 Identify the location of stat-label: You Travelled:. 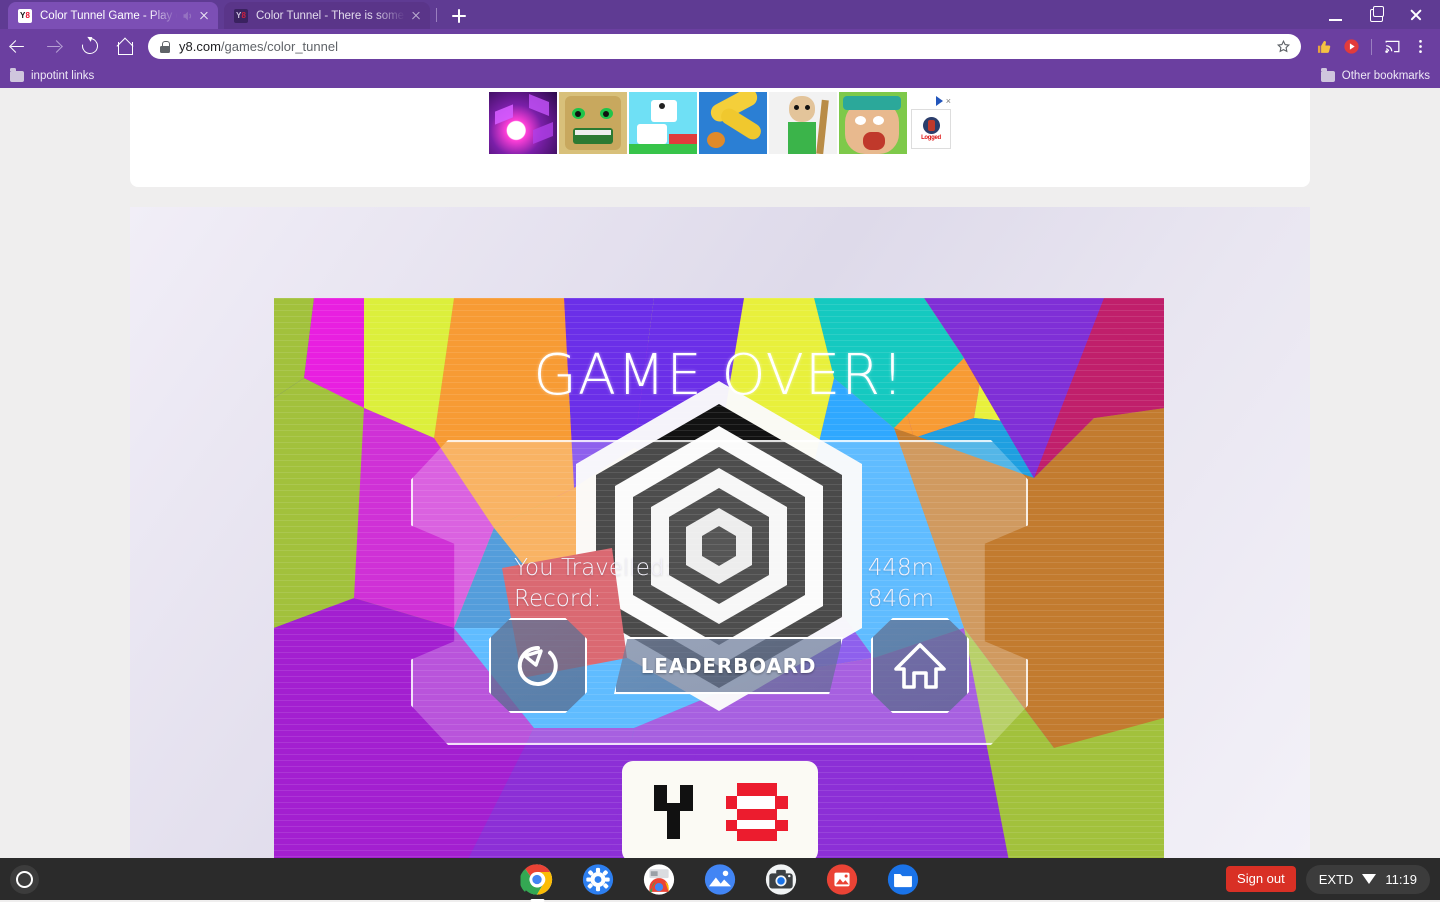
(593, 568).